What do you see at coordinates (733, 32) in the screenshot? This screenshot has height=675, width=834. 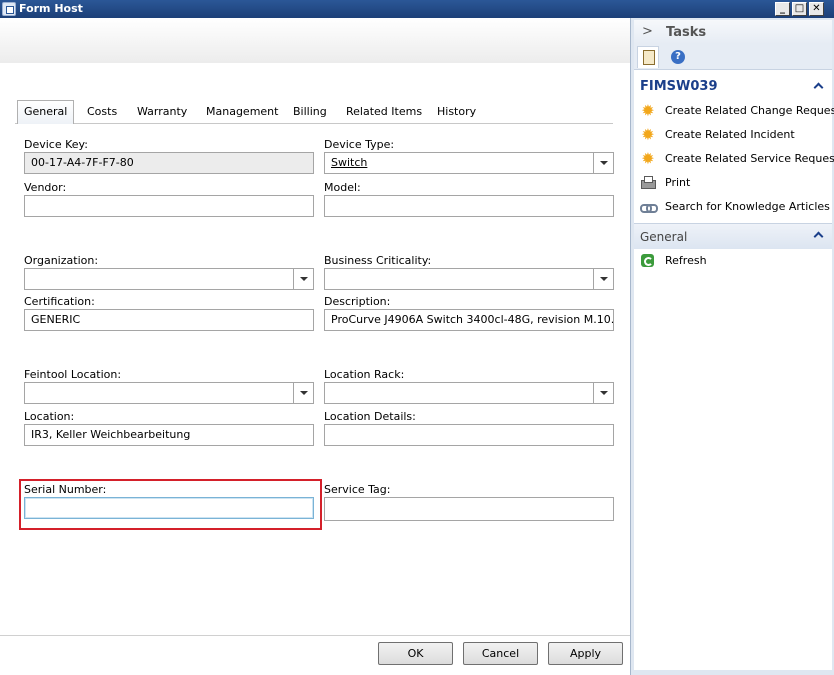 I see `task-pane-header: > Tasks` at bounding box center [733, 32].